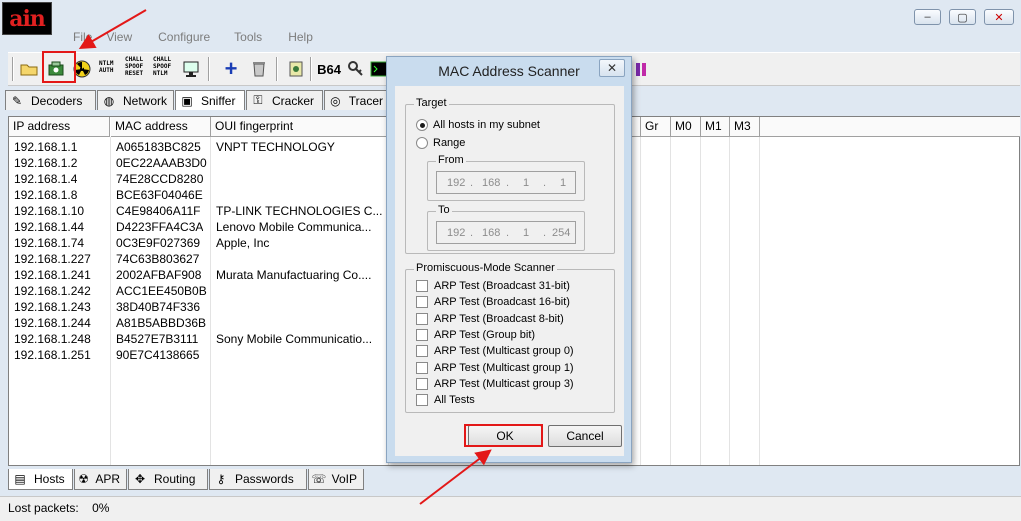 The width and height of the screenshot is (1021, 521). Describe the element at coordinates (365, 100) in the screenshot. I see `tab-label: Tracer` at that location.